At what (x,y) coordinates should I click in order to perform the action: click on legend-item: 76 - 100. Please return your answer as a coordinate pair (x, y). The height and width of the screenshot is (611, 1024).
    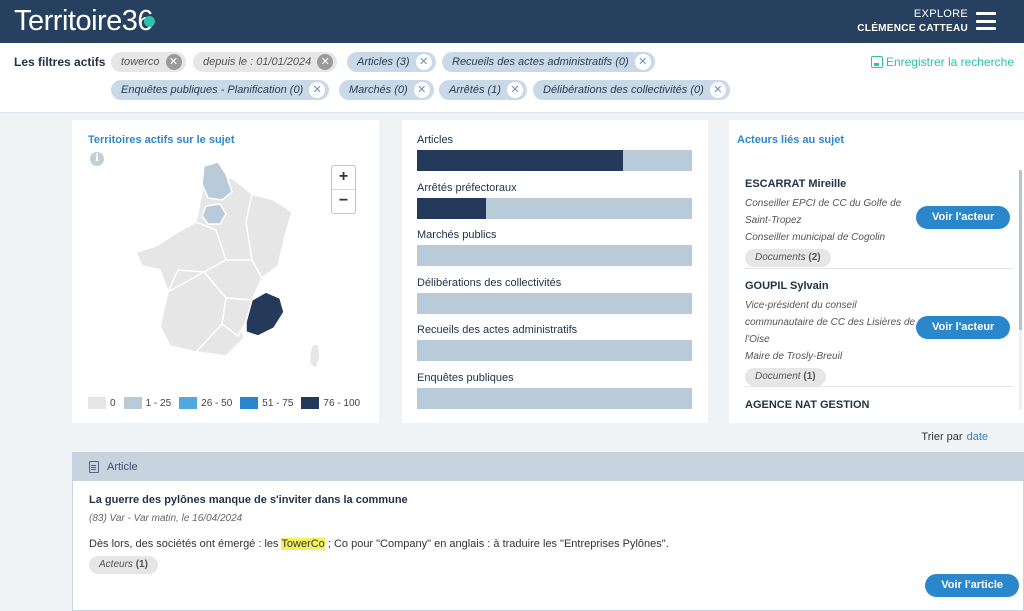
    Looking at the image, I should click on (330, 403).